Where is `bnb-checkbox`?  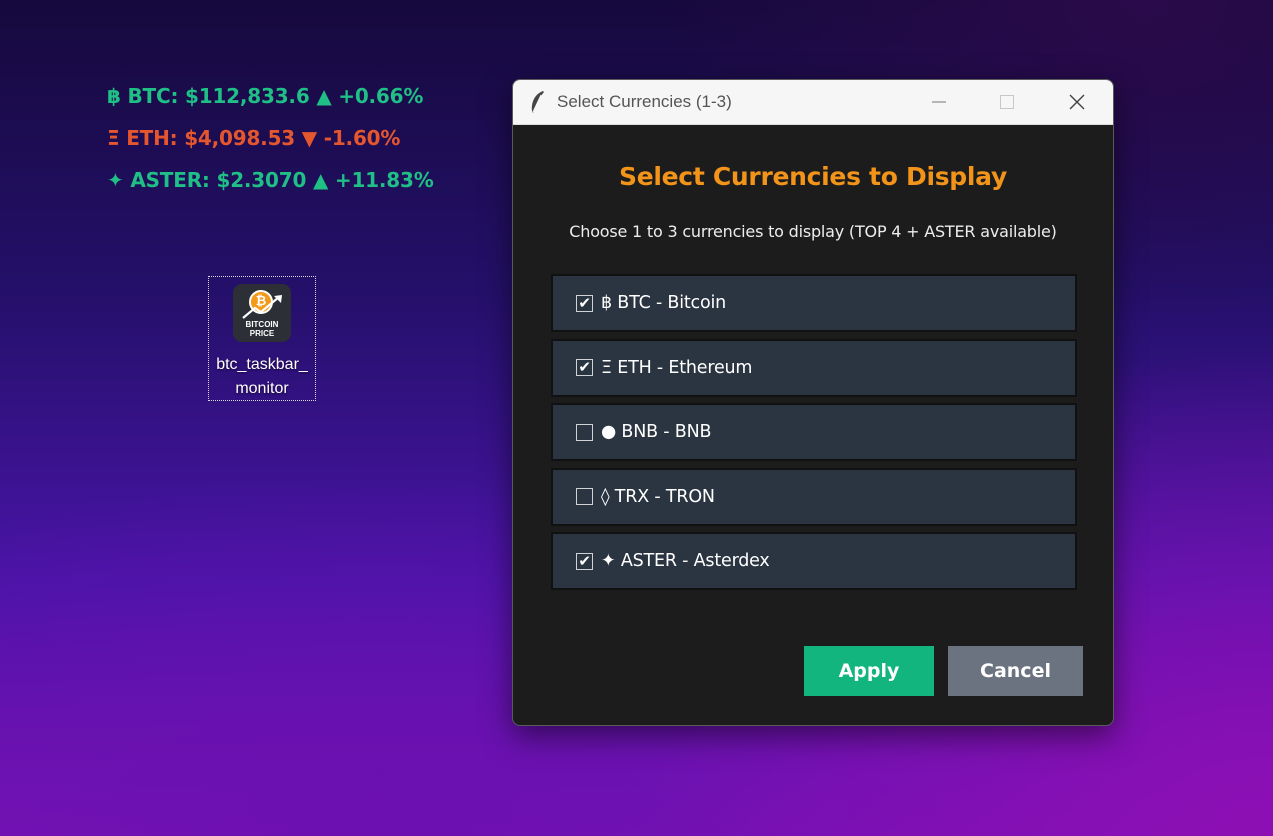 bnb-checkbox is located at coordinates (584, 432).